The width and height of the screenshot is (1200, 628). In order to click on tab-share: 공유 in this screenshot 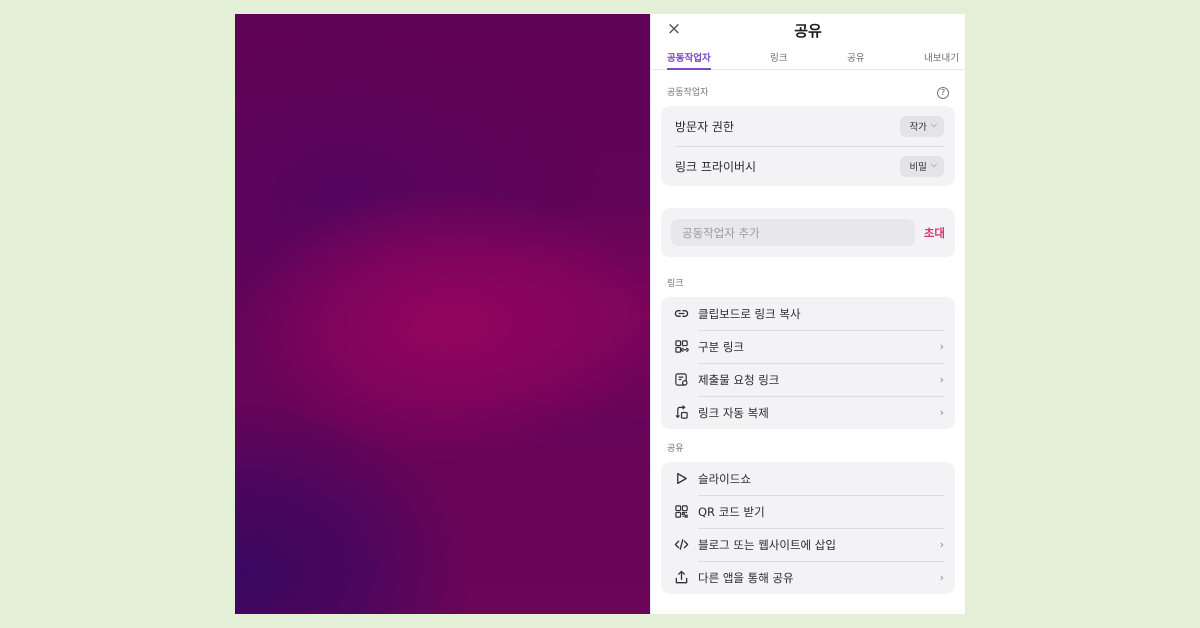, I will do `click(855, 57)`.